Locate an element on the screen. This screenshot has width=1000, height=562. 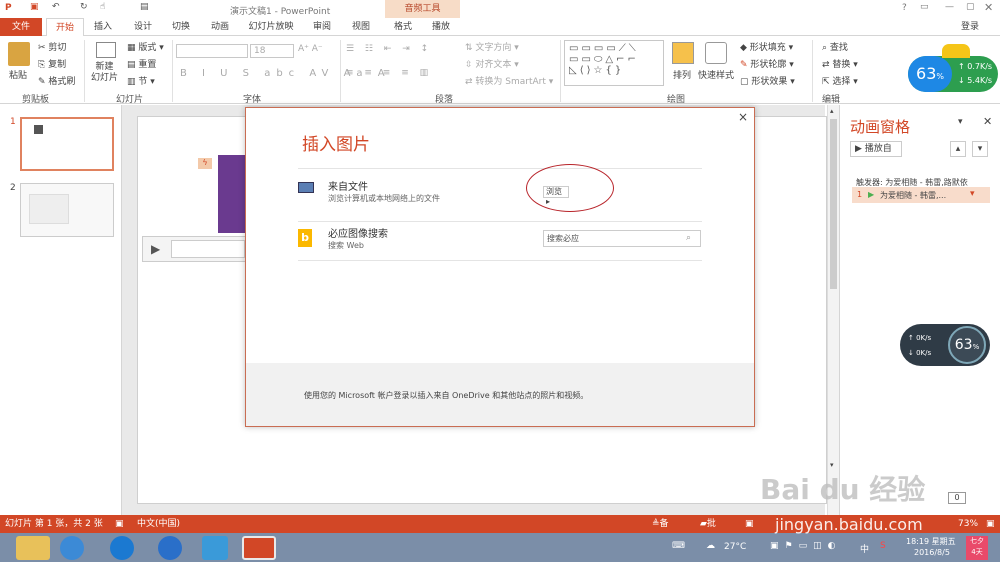
tab-format: 格式 is located at coordinates (403, 27).